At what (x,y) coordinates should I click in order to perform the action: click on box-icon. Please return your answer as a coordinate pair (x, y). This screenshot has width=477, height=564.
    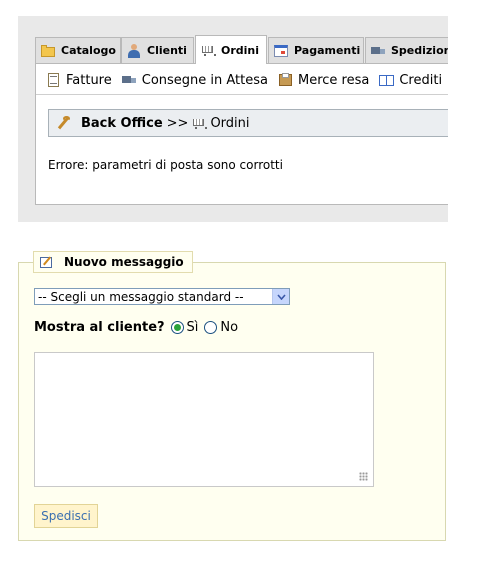
    Looking at the image, I should click on (286, 80).